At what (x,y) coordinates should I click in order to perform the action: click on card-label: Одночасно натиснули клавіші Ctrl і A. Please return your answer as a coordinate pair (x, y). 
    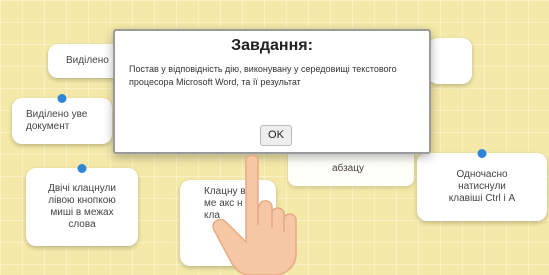
    Looking at the image, I should click on (482, 186).